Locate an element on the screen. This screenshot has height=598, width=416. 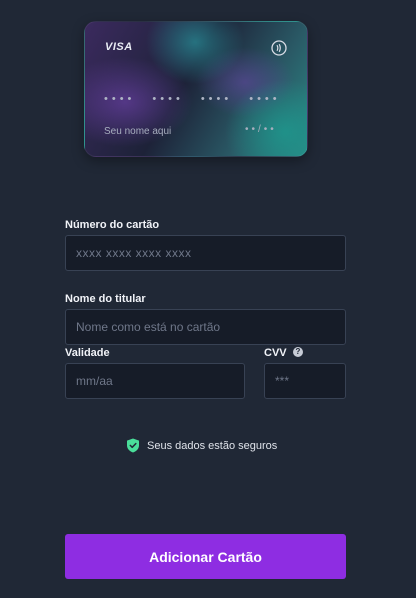
expiry-label: Validade is located at coordinates (87, 353).